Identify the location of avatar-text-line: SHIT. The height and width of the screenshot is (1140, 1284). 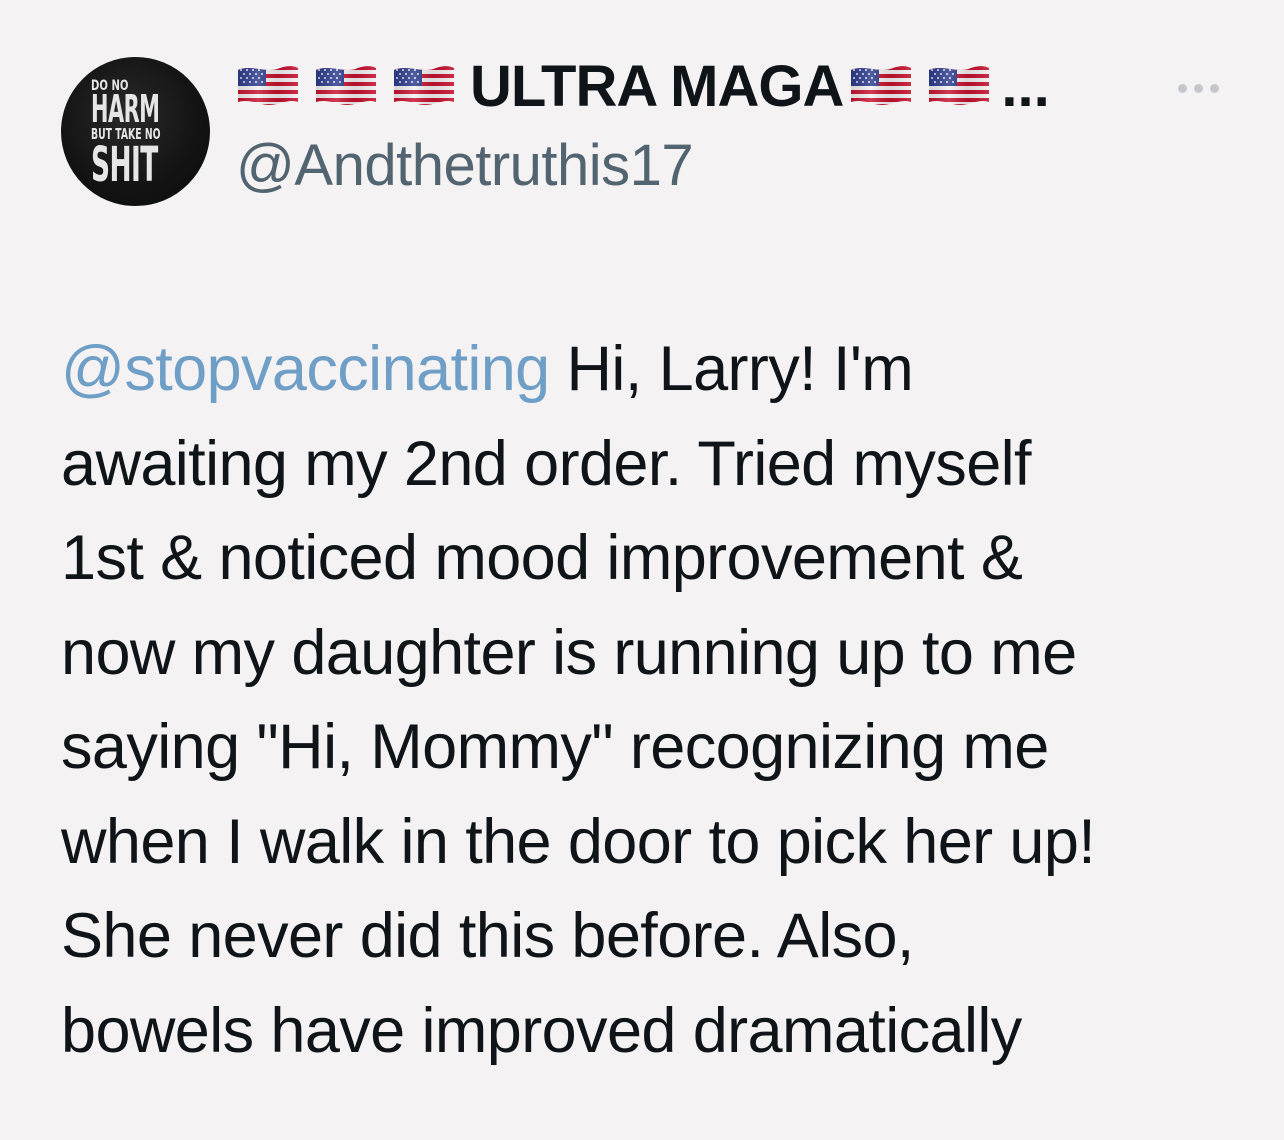
(124, 165).